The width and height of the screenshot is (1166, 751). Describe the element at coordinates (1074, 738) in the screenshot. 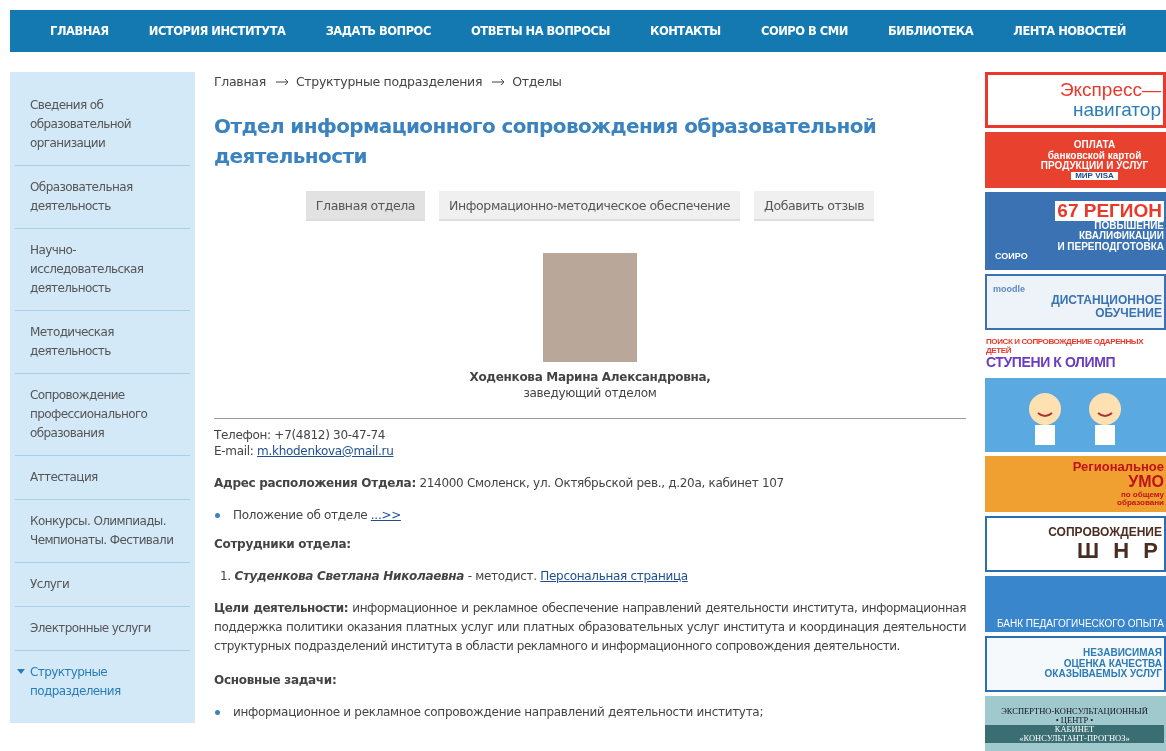

I see `banner-text: «КОНСУЛЬТАНТ-ПРОГНОЗ»` at that location.